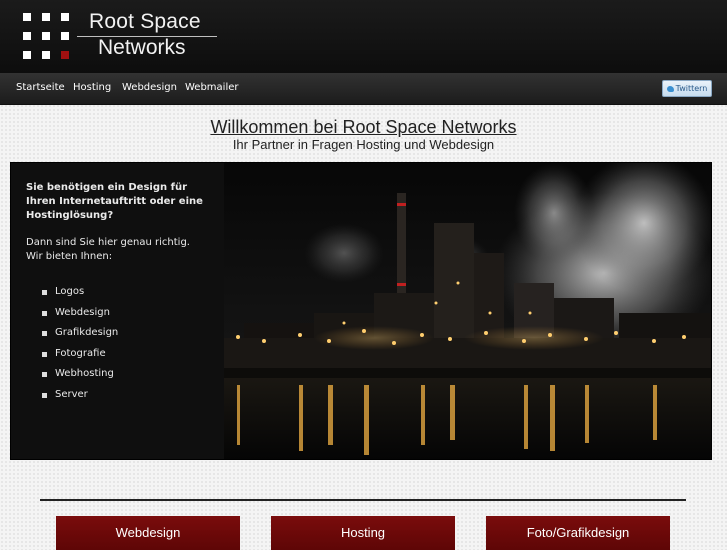 This screenshot has height=550, width=727. I want to click on logo-text-line2: Networks, so click(142, 48).